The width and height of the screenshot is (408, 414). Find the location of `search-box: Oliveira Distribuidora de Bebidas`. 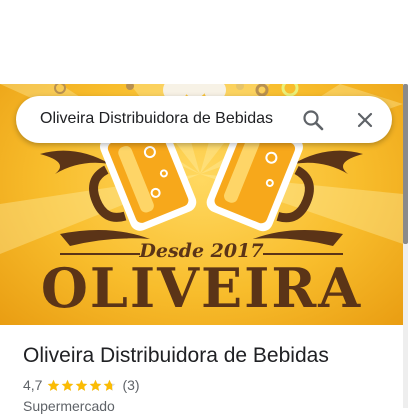

search-box: Oliveira Distribuidora de Bebidas is located at coordinates (204, 119).